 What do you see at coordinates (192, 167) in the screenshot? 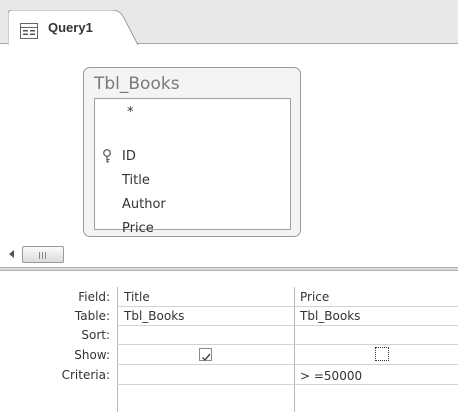
I see `field-list: * ID Title Author Price` at bounding box center [192, 167].